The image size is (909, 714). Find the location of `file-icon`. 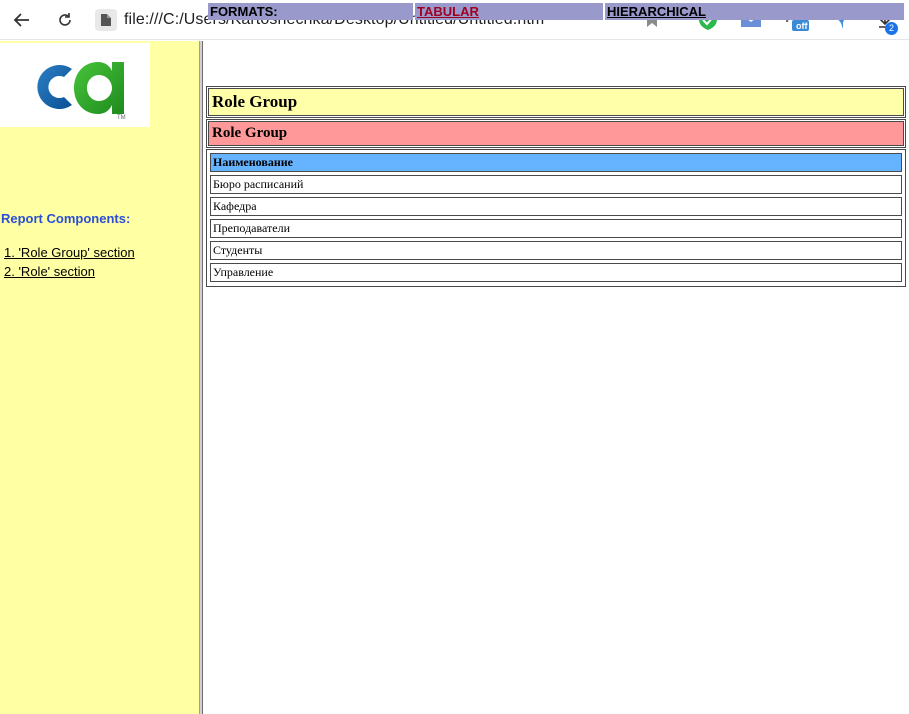

file-icon is located at coordinates (106, 20).